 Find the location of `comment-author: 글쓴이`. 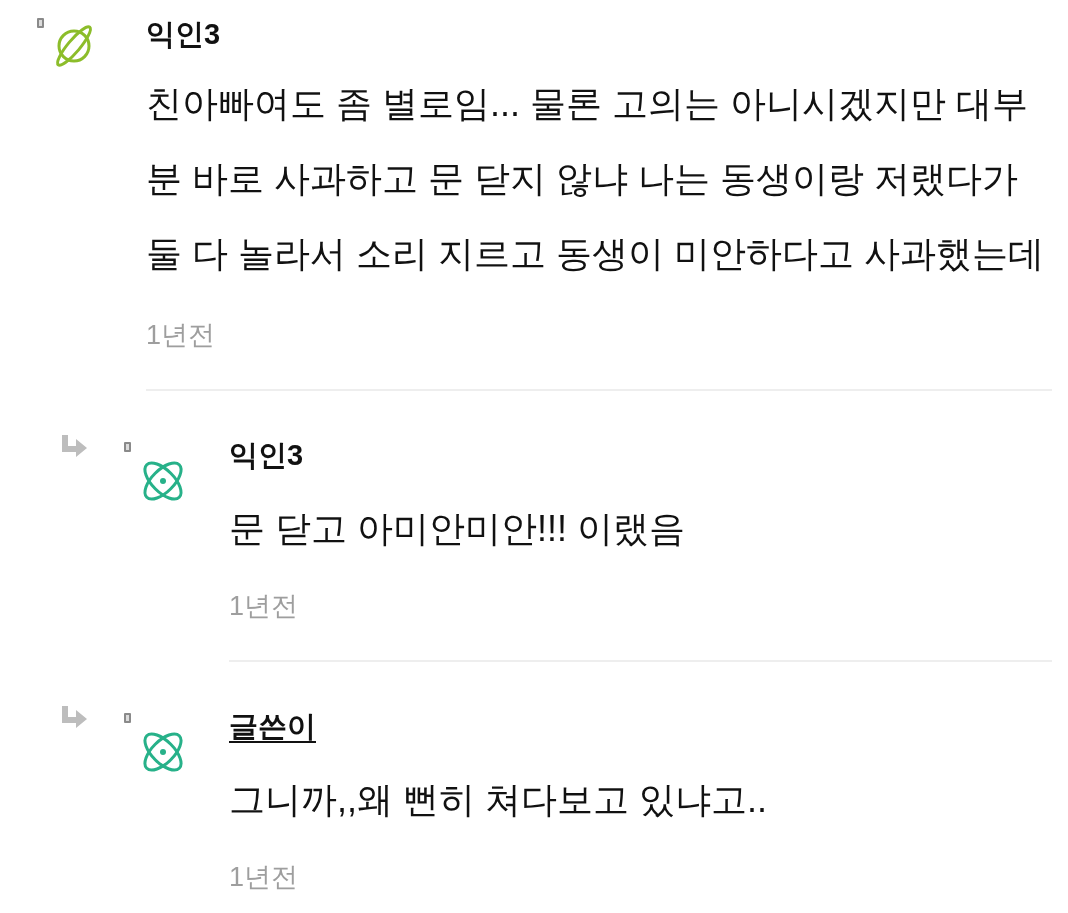

comment-author: 글쓴이 is located at coordinates (272, 726).